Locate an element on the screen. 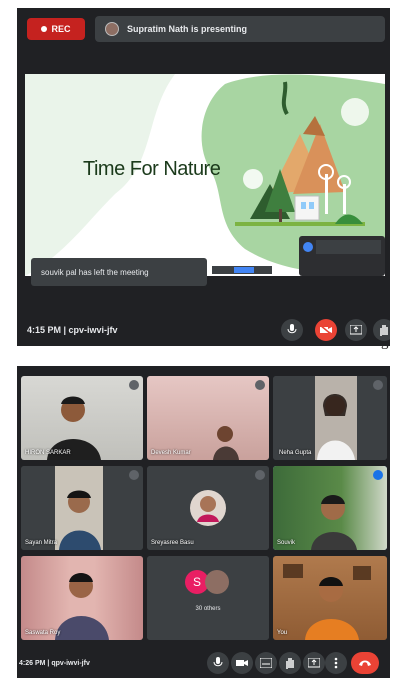 The image size is (395, 680). meeting-time: 4:15 PM | cpv-iwvi-jfv is located at coordinates (72, 330).